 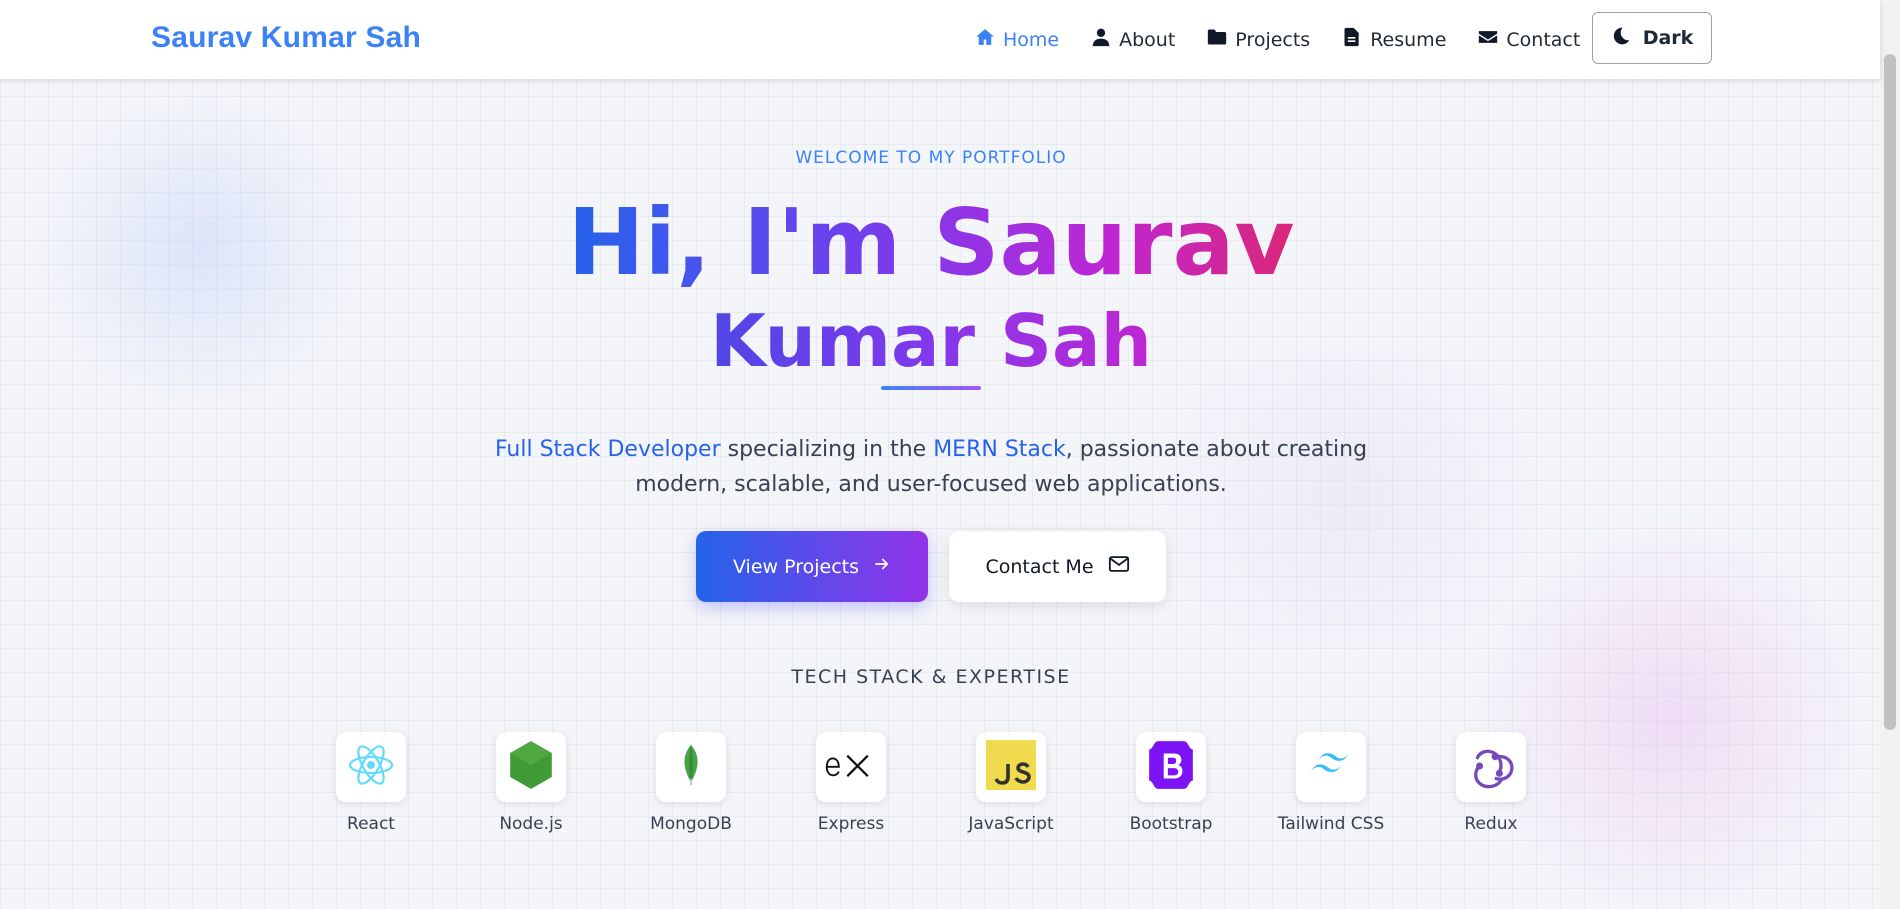 I want to click on tech-item-bootstrap: Bootstrap, so click(x=1171, y=783).